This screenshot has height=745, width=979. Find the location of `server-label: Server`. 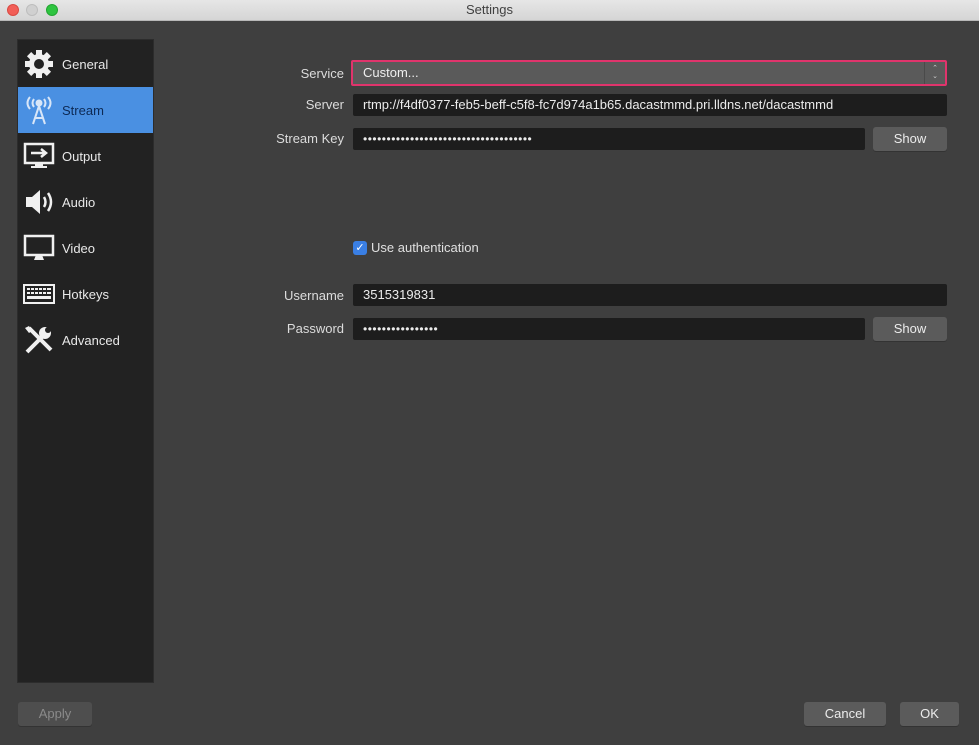

server-label: Server is located at coordinates (324, 104).